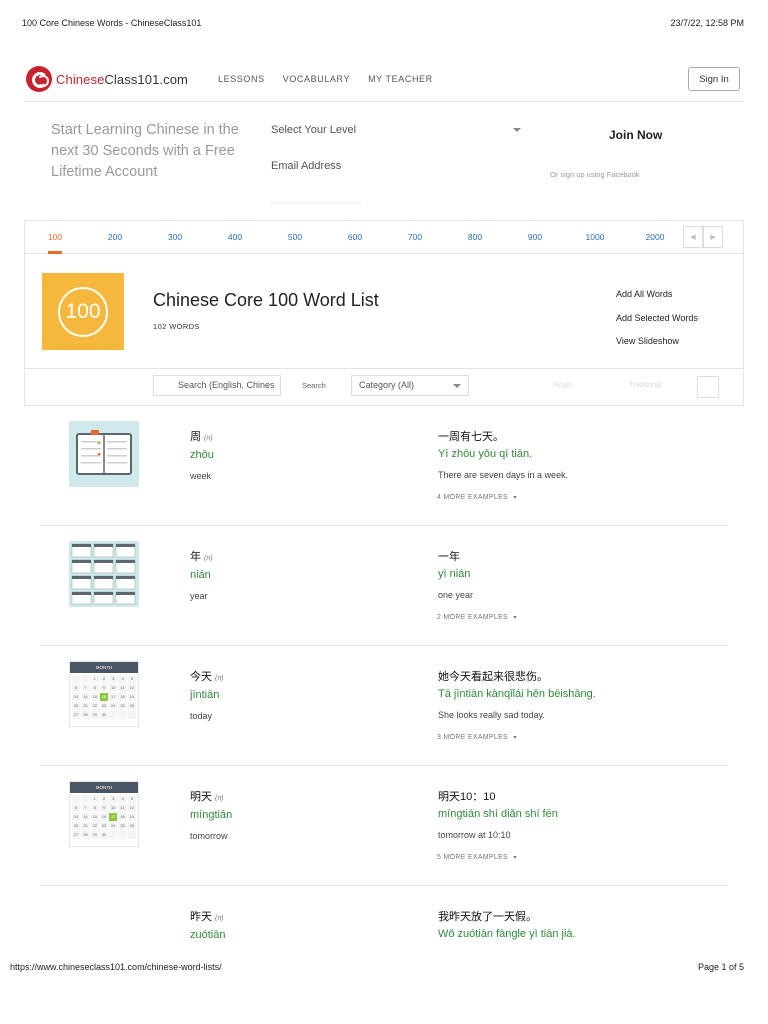 The width and height of the screenshot is (768, 1024). I want to click on sign-in-button: Sign In, so click(714, 79).